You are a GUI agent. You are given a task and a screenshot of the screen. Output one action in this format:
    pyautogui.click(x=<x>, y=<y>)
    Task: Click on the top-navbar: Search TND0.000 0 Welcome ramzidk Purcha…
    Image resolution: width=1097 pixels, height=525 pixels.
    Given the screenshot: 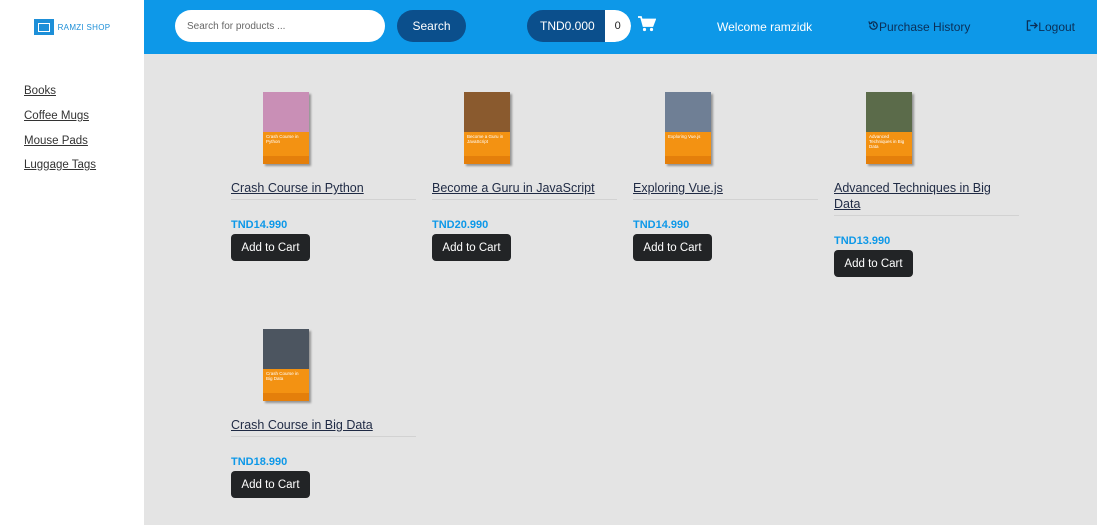 What is the action you would take?
    pyautogui.click(x=620, y=27)
    